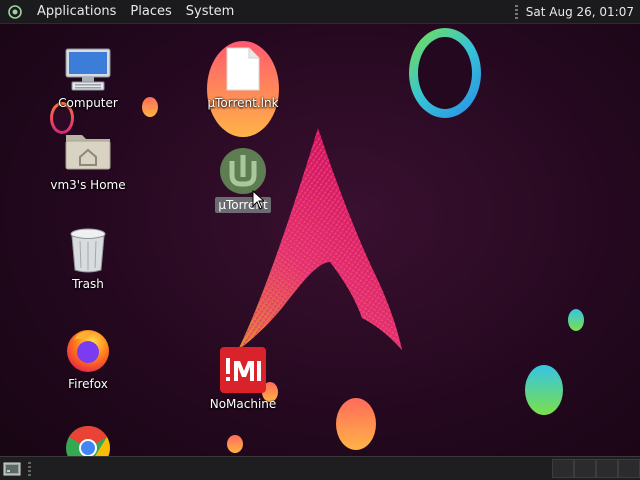 The width and height of the screenshot is (640, 480). I want to click on computer-icon, so click(88, 69).